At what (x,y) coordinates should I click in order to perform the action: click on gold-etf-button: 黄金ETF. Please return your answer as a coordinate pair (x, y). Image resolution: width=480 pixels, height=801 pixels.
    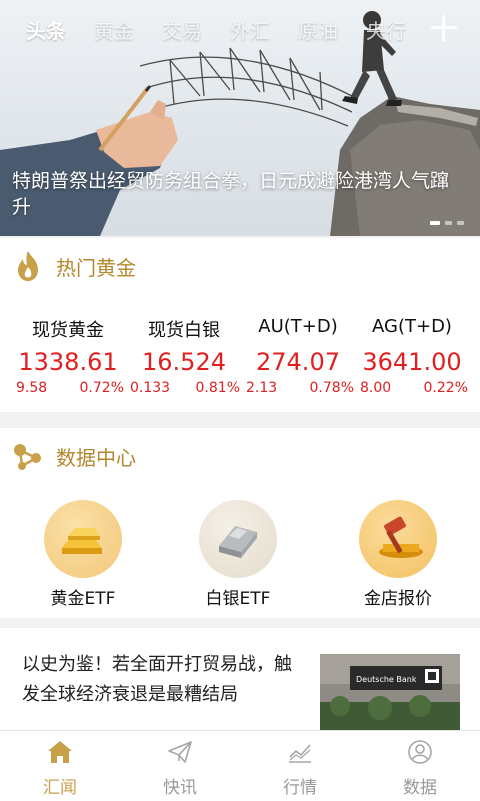
    Looking at the image, I should click on (83, 551).